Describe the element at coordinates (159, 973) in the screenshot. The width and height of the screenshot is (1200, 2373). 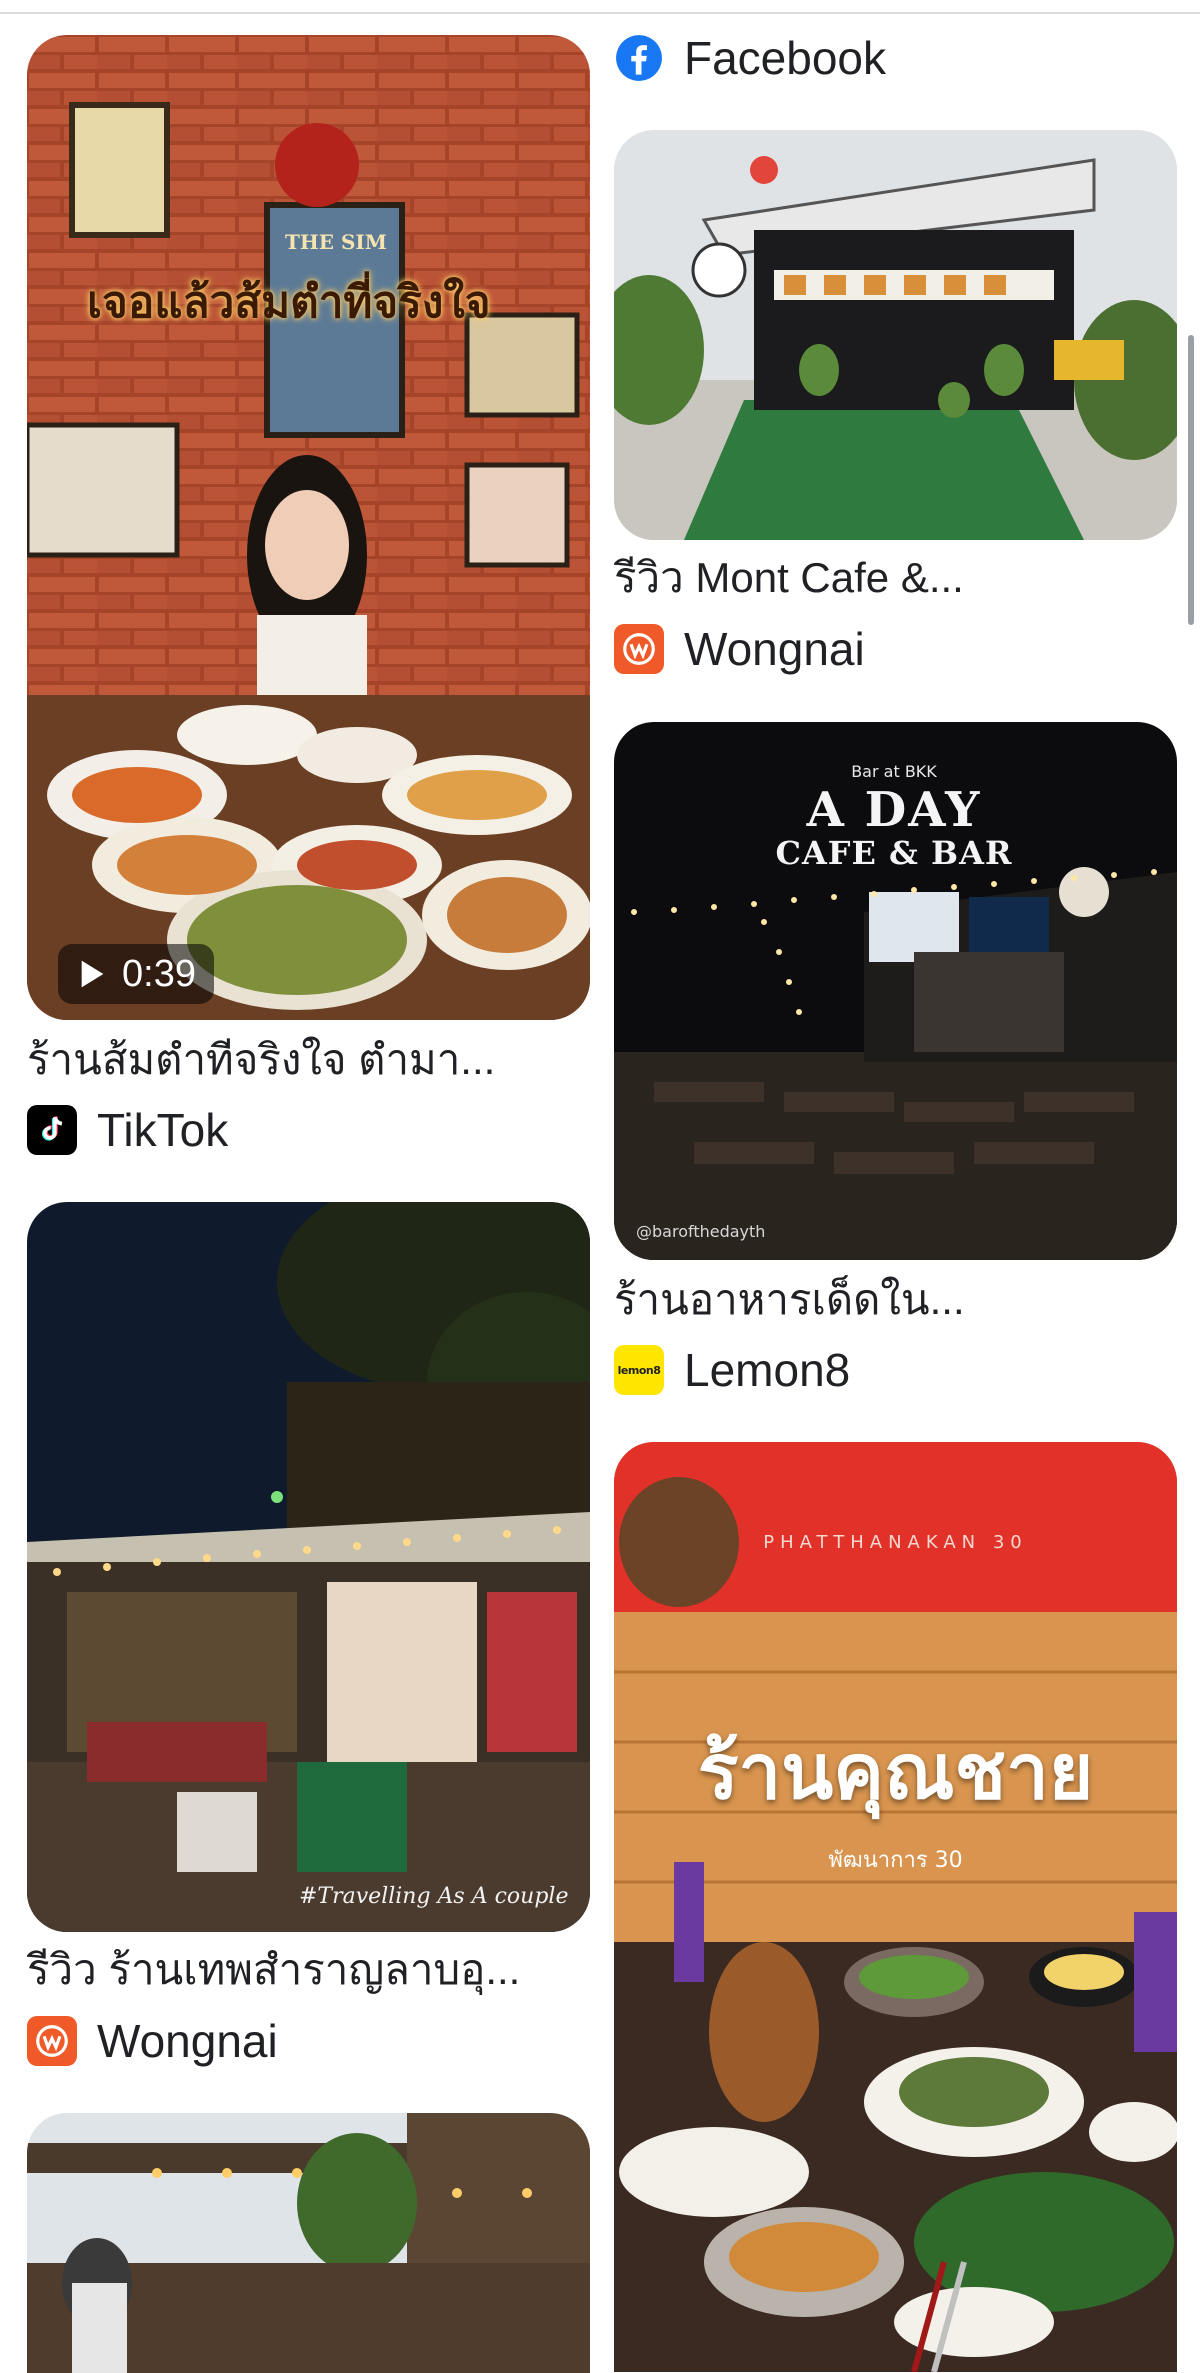
I see `video-duration: 0:39` at that location.